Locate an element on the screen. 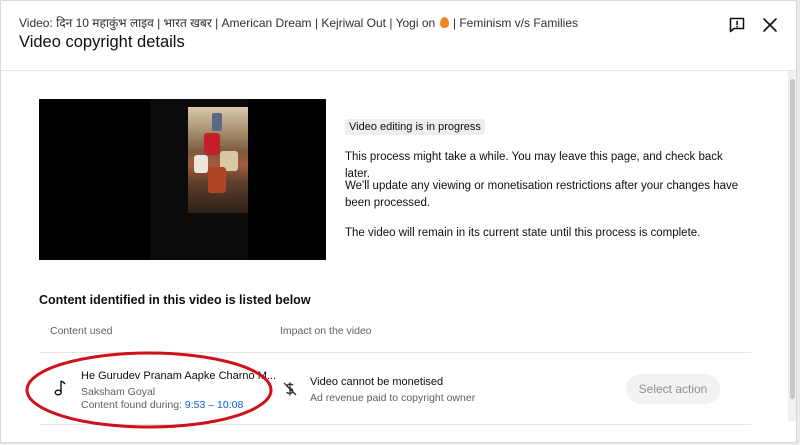 This screenshot has width=800, height=445. select-action-button: Select action is located at coordinates (673, 389).